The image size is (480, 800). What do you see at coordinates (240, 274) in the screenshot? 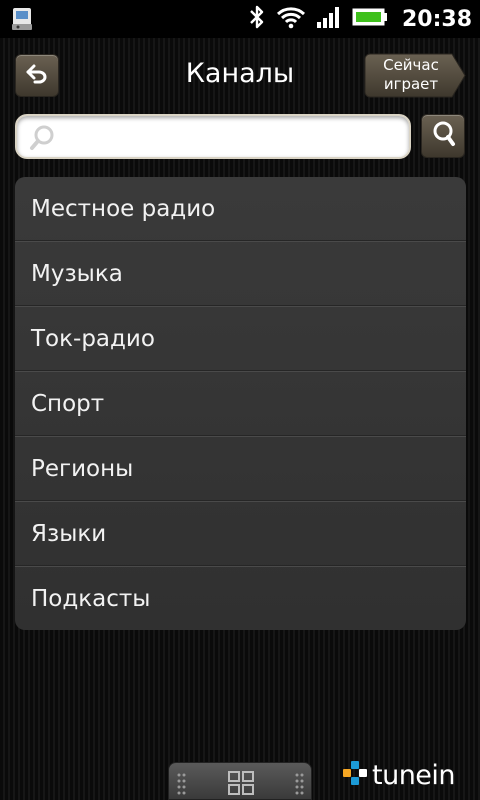
I see `list-item-music: Музыка` at bounding box center [240, 274].